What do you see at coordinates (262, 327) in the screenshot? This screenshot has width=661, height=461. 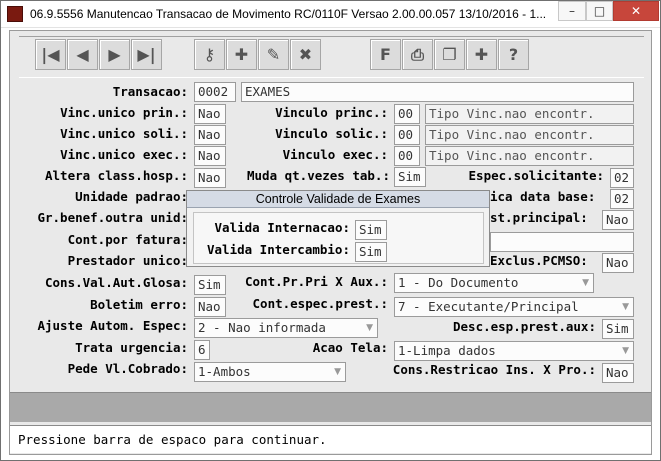 I see `ajuste-autom-espec-value: 2 - Nao informada` at bounding box center [262, 327].